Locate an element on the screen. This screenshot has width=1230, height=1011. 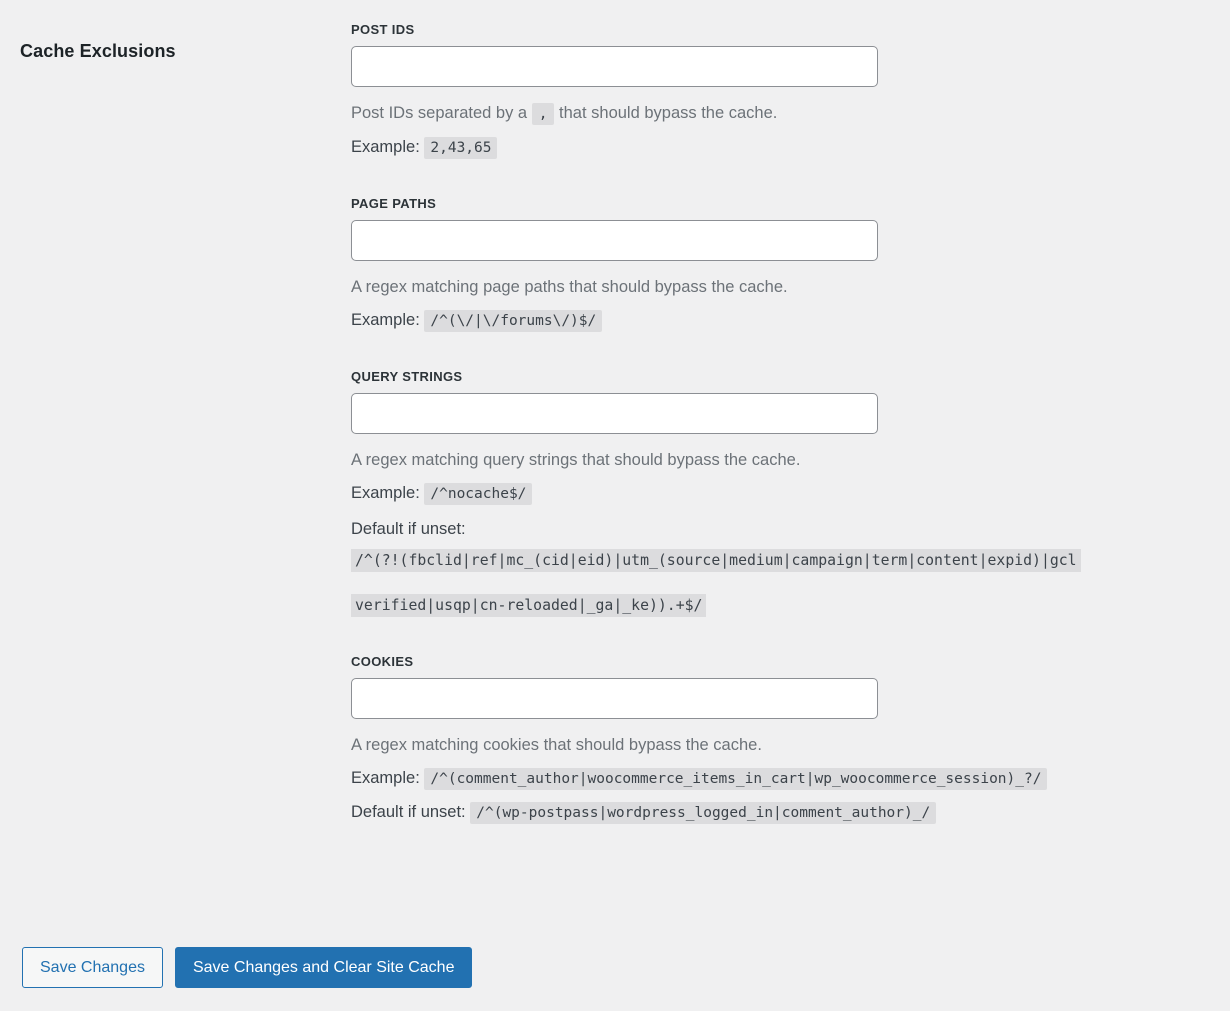
query-strings-default-label: Default if unset: is located at coordinates (408, 529).